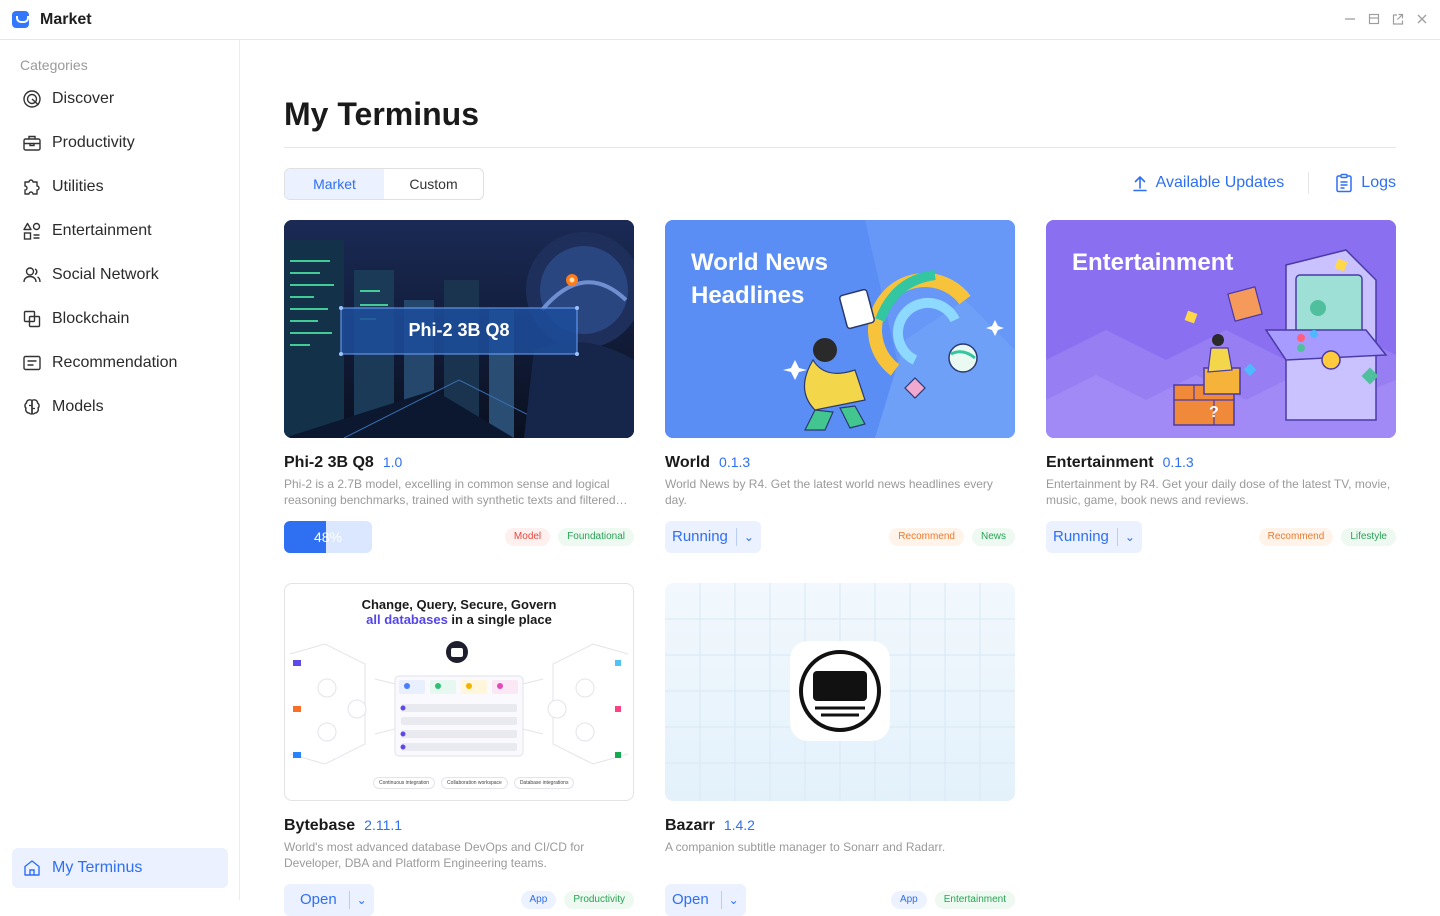  I want to click on sidebar-item-my-terminus: My Terminus, so click(120, 868).